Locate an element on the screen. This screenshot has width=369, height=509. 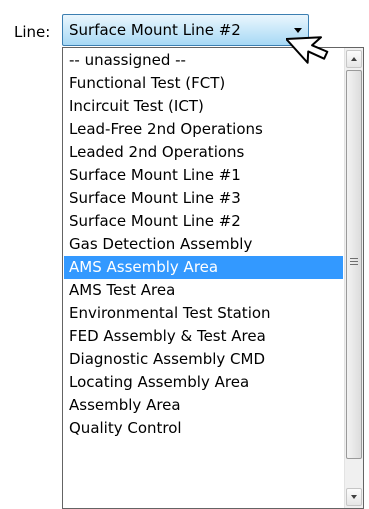
dropdown-option: Surface Mount Line #1 is located at coordinates (203, 175).